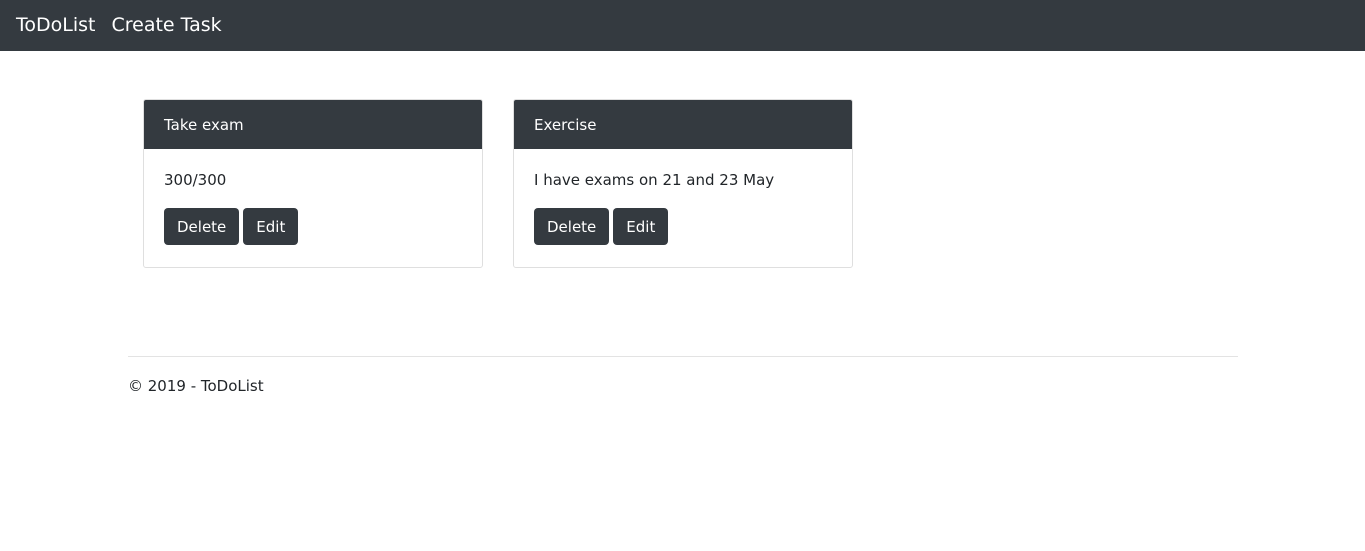 This screenshot has width=1365, height=551. Describe the element at coordinates (196, 386) in the screenshot. I see `footer-copyright: © 2019 - ToDoList` at that location.